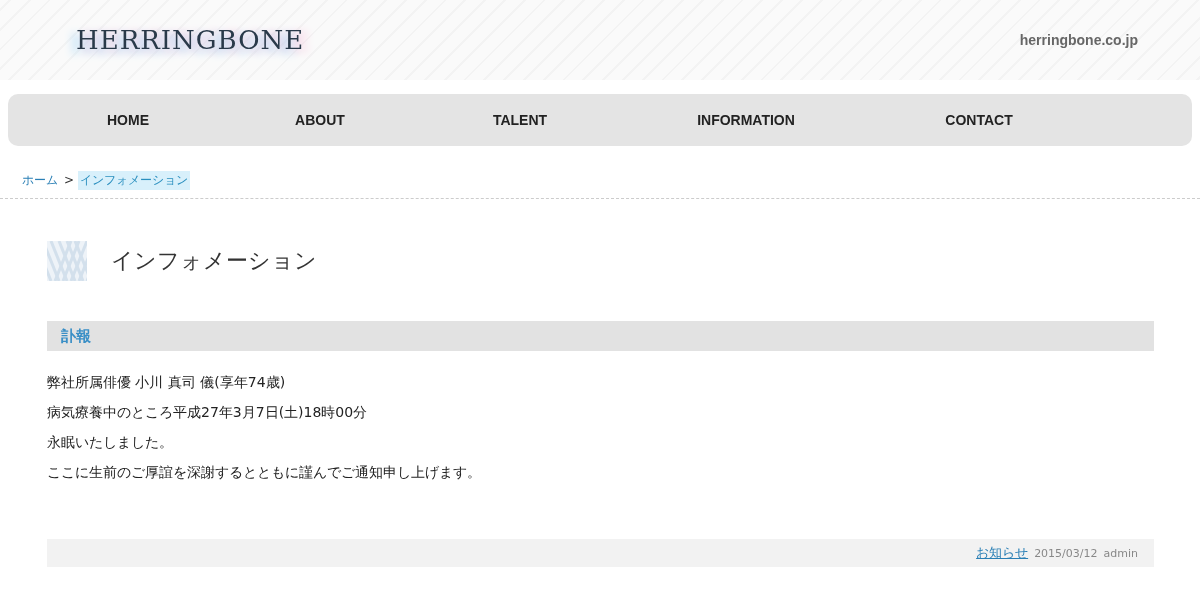  What do you see at coordinates (40, 180) in the screenshot?
I see `breadcrumb-item: ホーム` at bounding box center [40, 180].